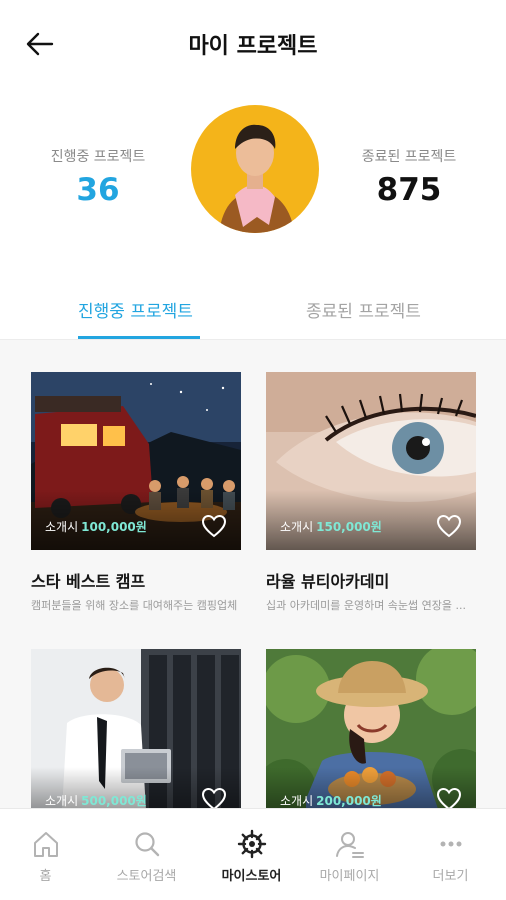 The image size is (506, 900). Describe the element at coordinates (253, 46) in the screenshot. I see `page-title: 마이 프로젝트` at that location.